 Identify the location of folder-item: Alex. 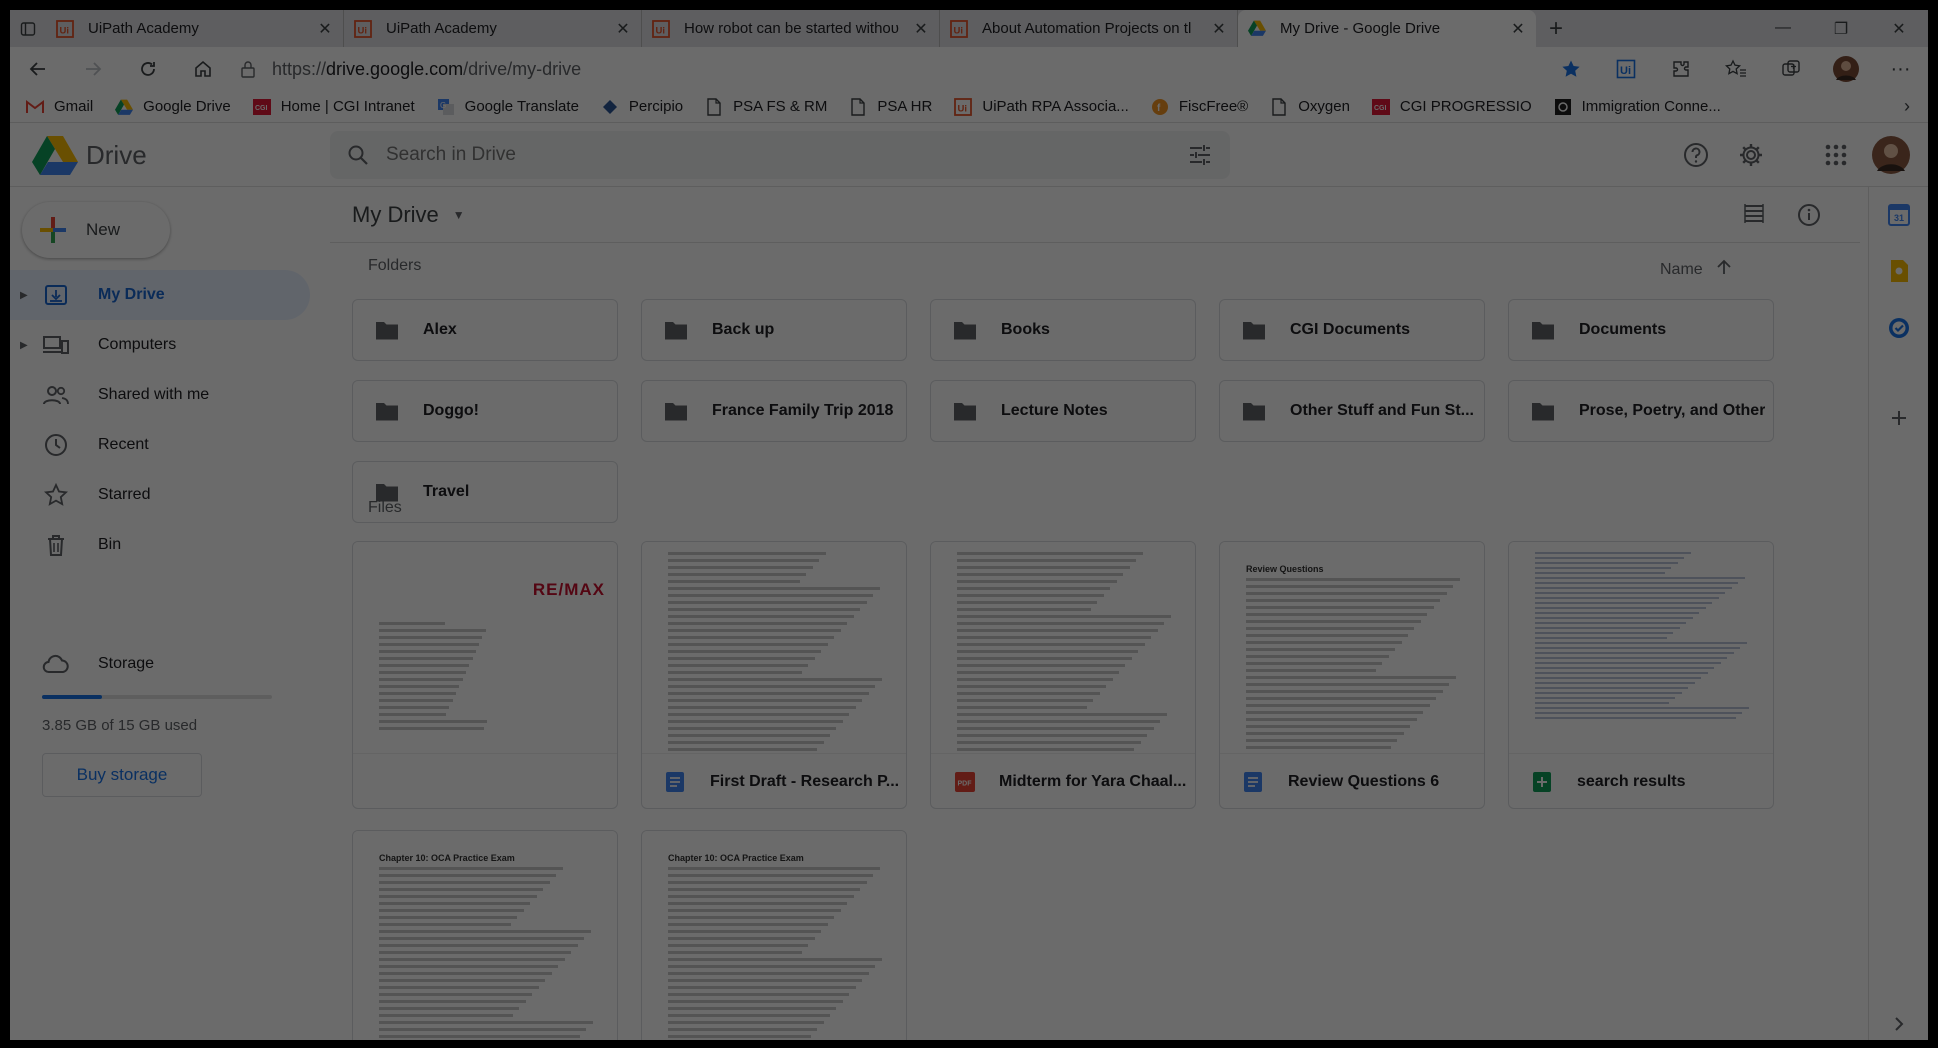
(485, 330).